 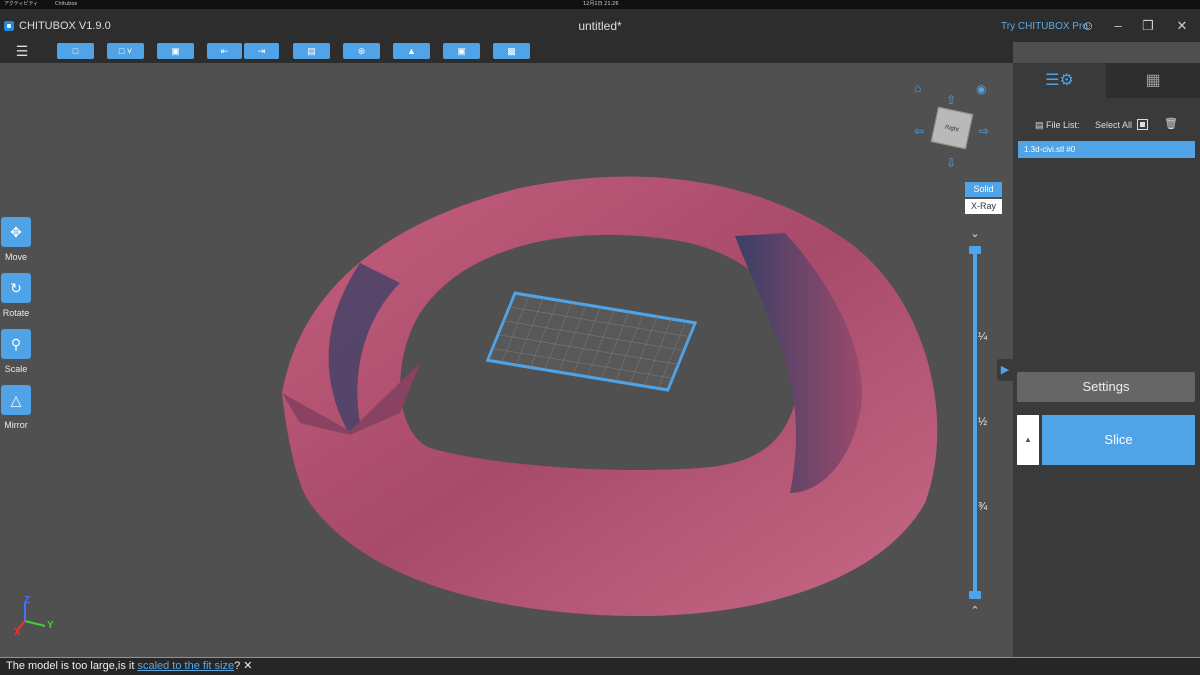 I want to click on layer-slider-track, so click(x=975, y=422).